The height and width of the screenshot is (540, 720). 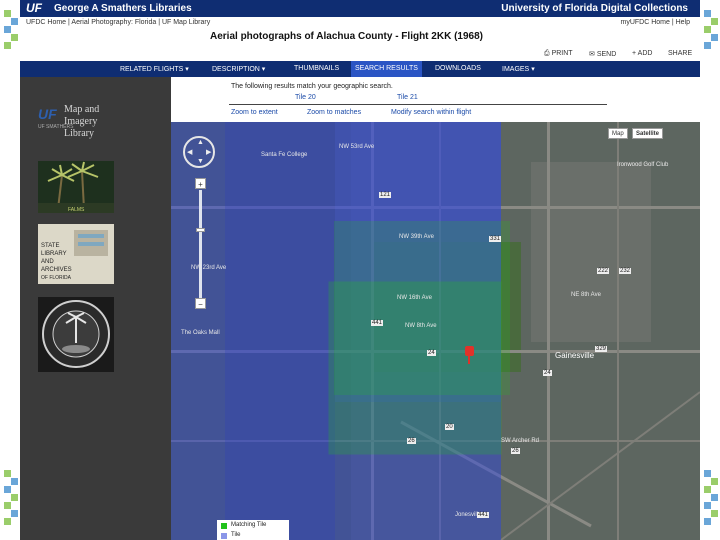 I want to click on map-label: NW 16th Ave, so click(x=414, y=298).